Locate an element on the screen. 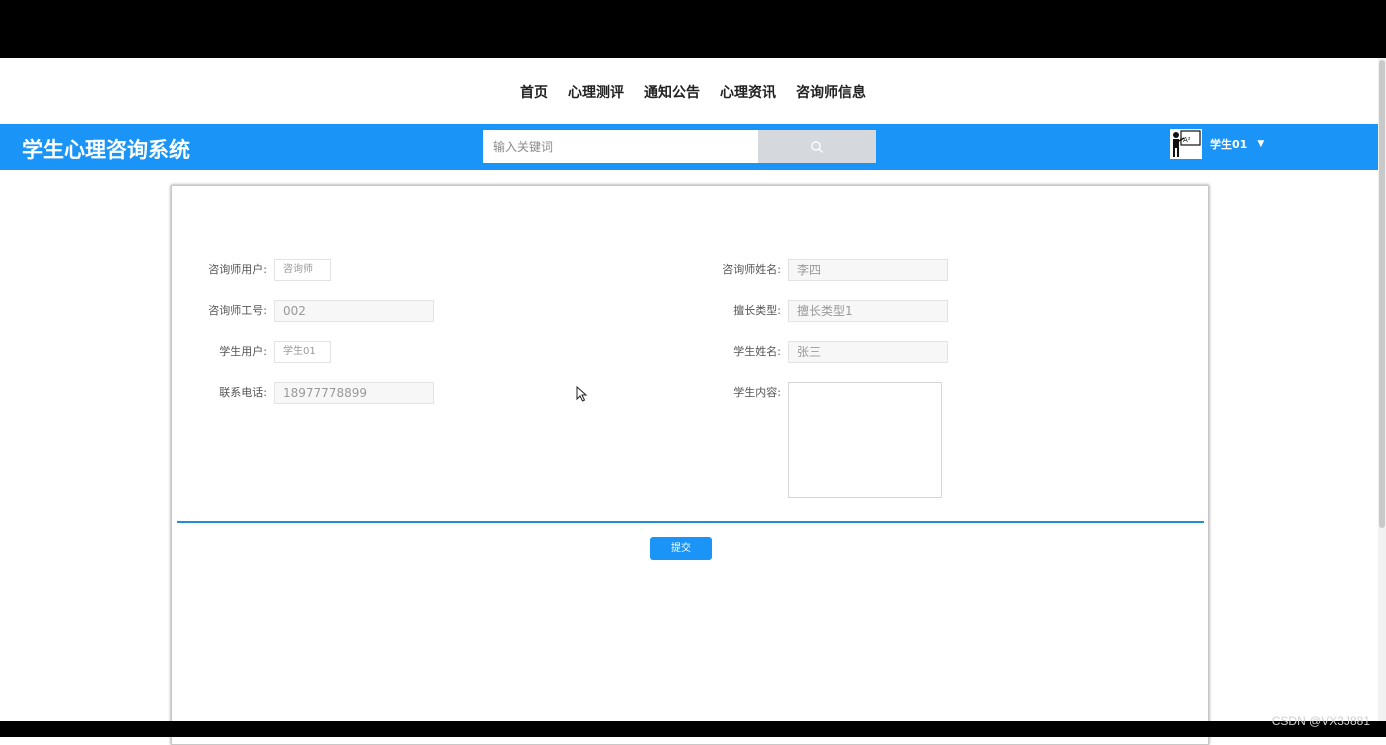  student-user-field: 学生01 is located at coordinates (302, 352).